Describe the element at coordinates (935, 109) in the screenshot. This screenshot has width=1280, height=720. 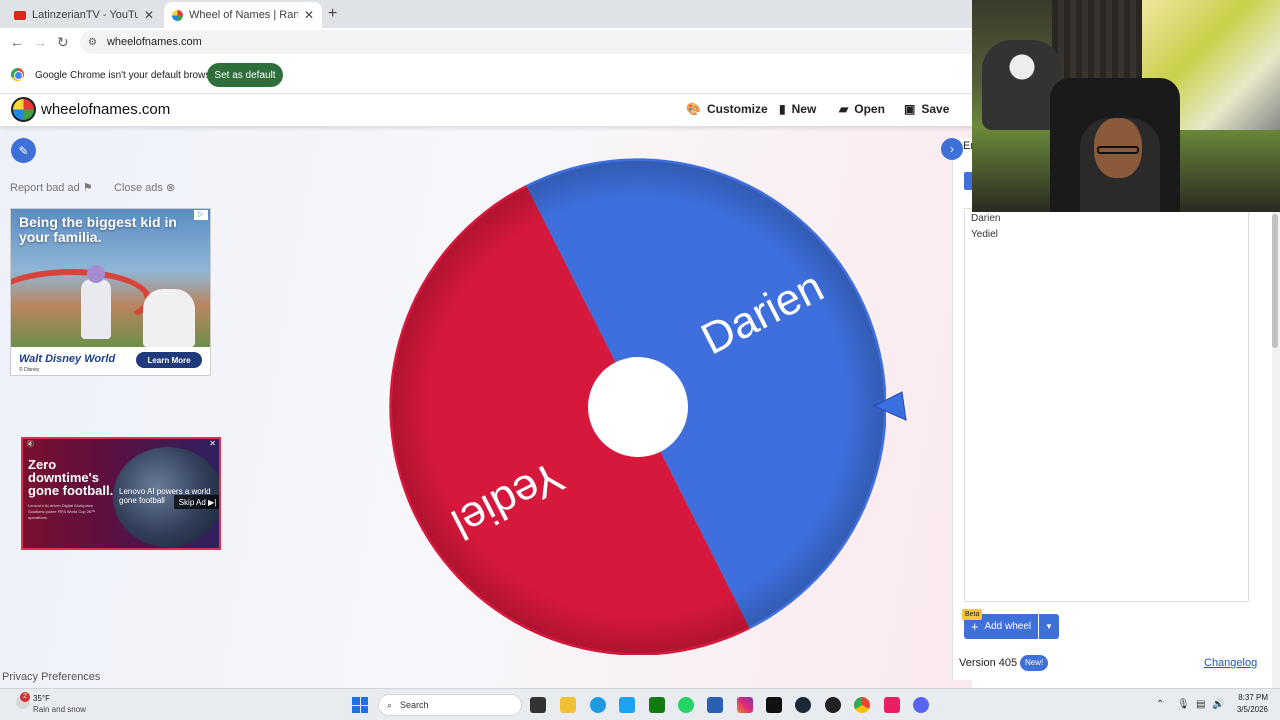
I see `save-label: Save` at that location.